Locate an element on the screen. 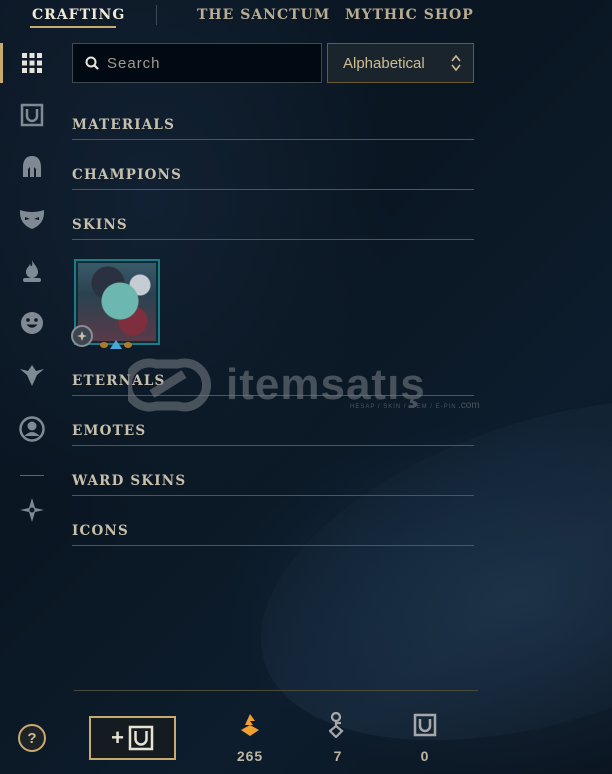 This screenshot has height=774, width=612. search-input is located at coordinates (207, 63).